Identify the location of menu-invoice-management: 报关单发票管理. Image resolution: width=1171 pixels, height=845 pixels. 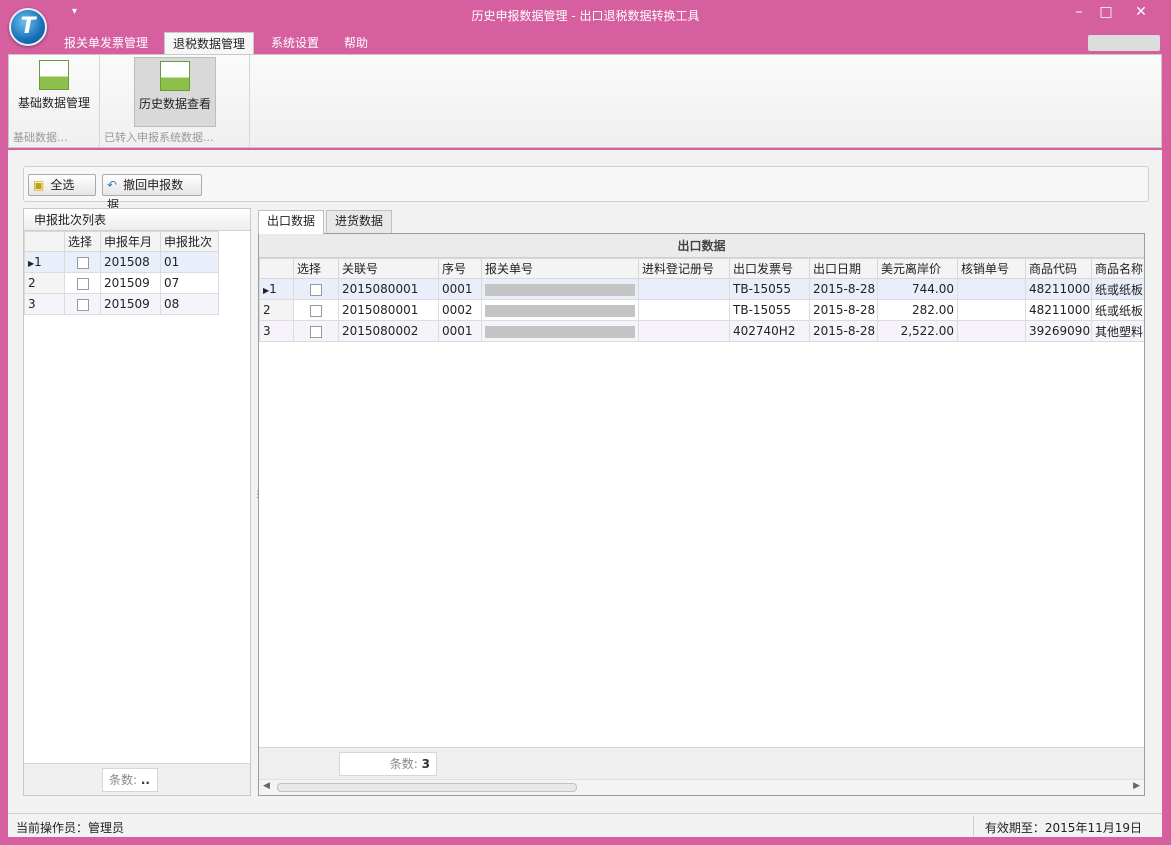
(106, 43).